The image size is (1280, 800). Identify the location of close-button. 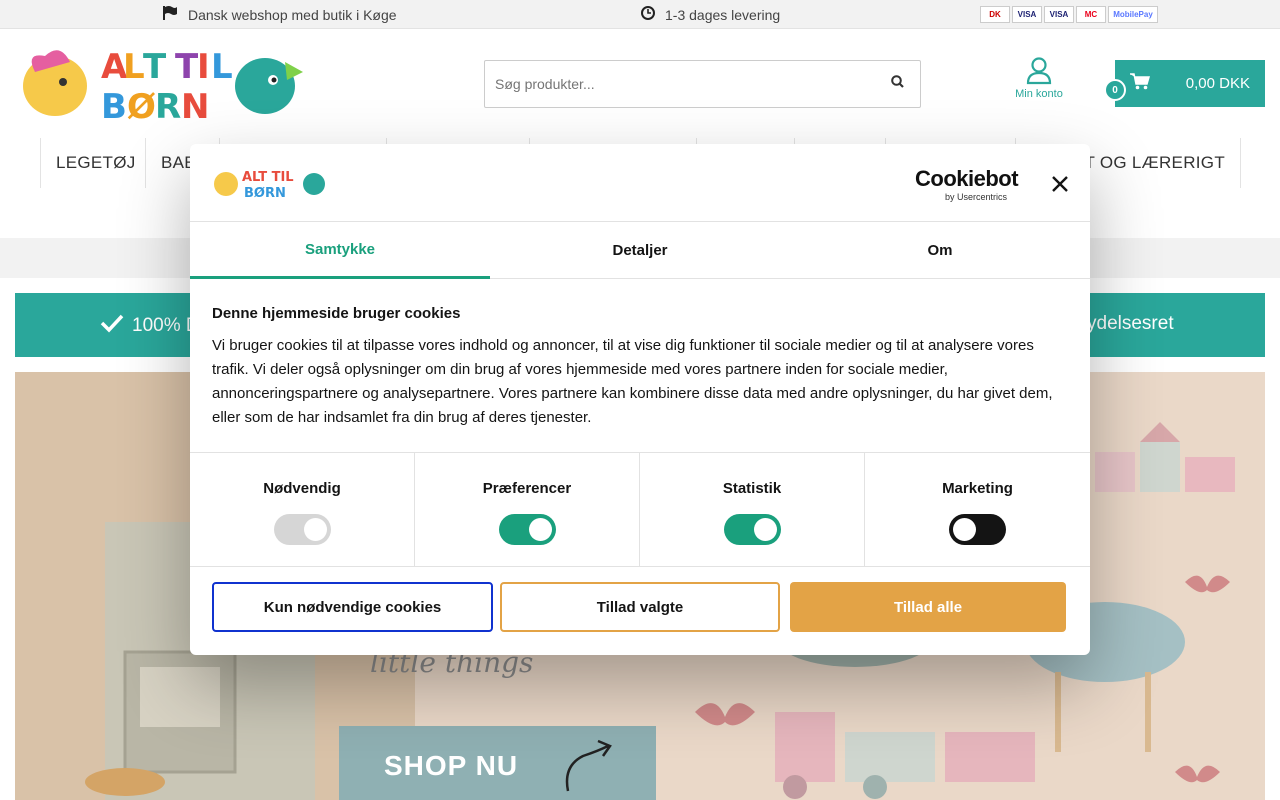
(1060, 184).